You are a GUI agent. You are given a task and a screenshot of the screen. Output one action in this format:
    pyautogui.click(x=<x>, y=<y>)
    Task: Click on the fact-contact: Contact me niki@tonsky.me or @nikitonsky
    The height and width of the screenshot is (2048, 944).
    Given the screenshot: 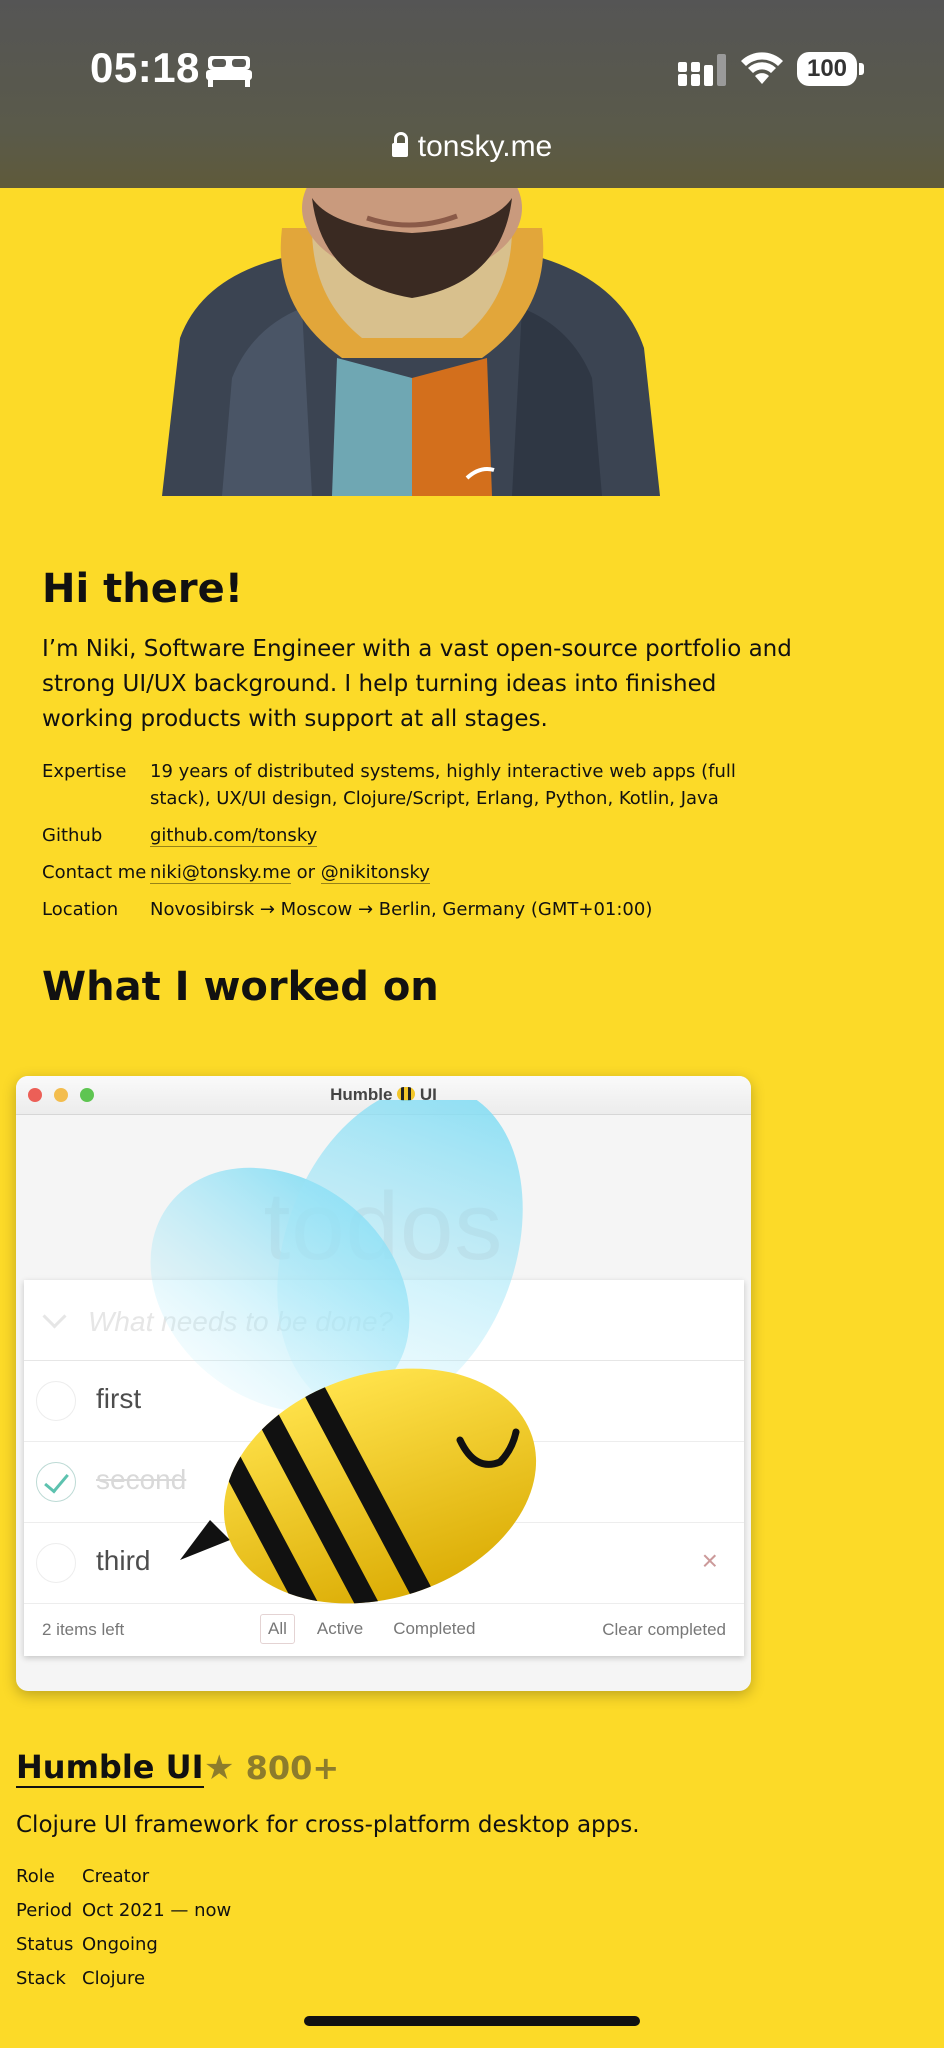 What is the action you would take?
    pyautogui.click(x=422, y=872)
    